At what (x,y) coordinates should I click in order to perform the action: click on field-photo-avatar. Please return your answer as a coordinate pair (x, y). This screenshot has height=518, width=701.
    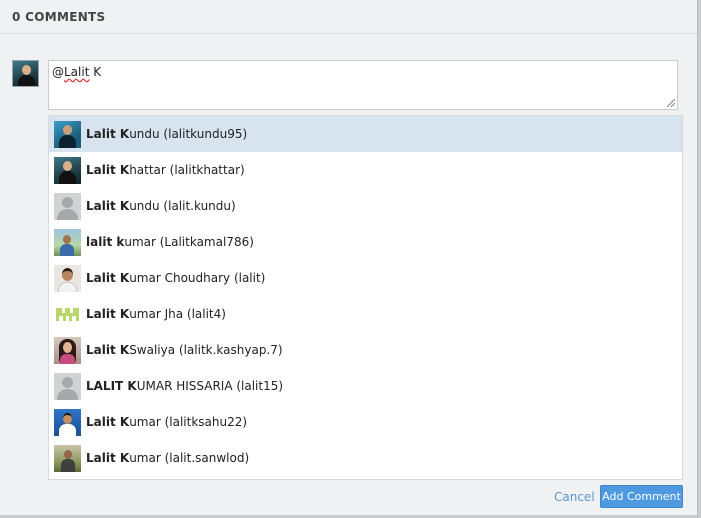
    Looking at the image, I should click on (67, 458).